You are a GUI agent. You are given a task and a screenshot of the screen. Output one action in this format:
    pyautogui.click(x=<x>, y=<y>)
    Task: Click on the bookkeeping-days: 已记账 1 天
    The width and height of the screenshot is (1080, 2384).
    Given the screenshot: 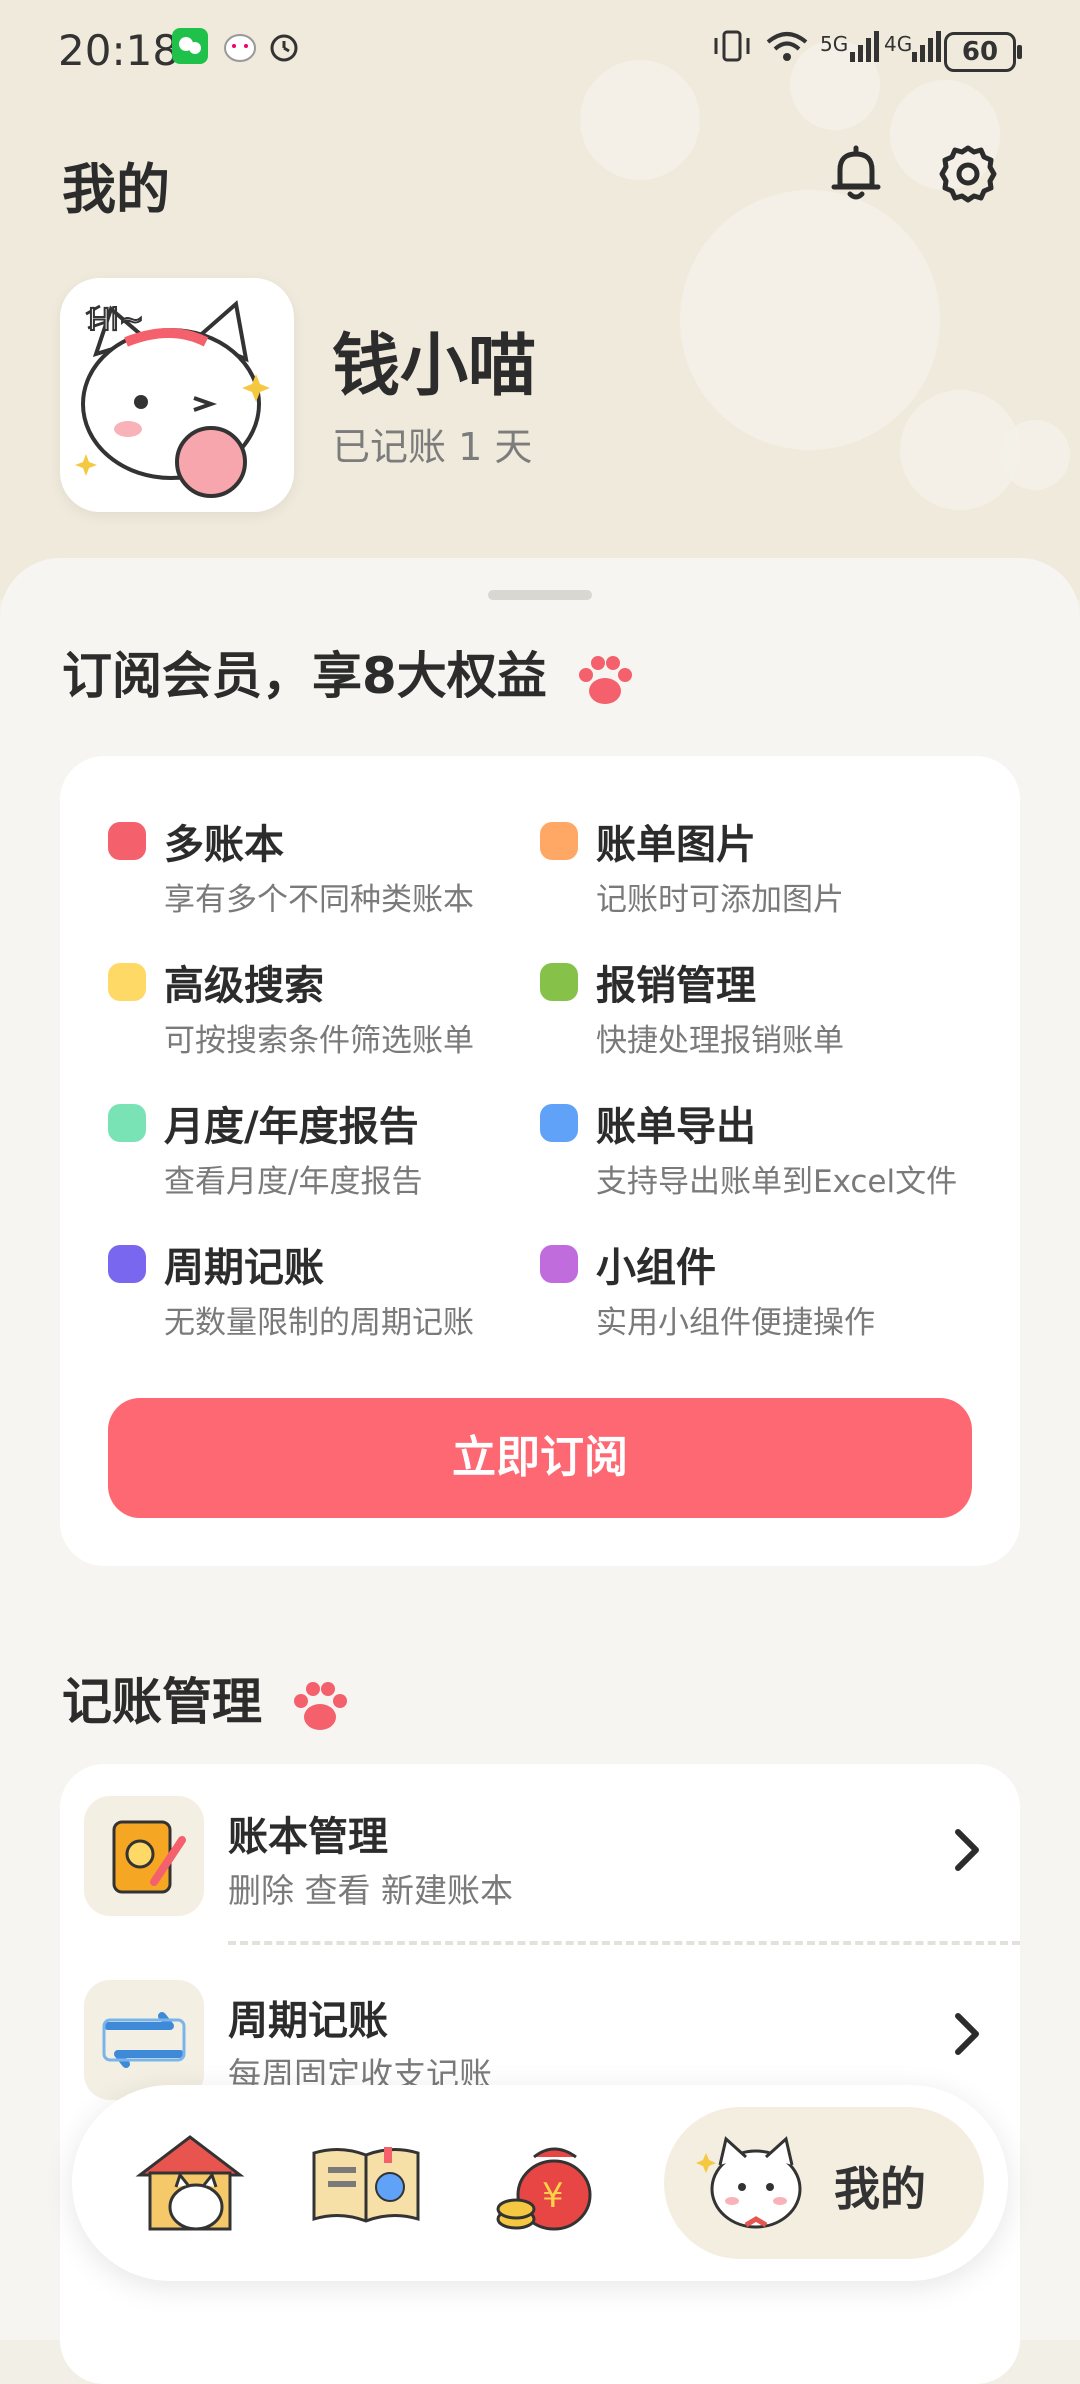 What is the action you would take?
    pyautogui.click(x=432, y=447)
    